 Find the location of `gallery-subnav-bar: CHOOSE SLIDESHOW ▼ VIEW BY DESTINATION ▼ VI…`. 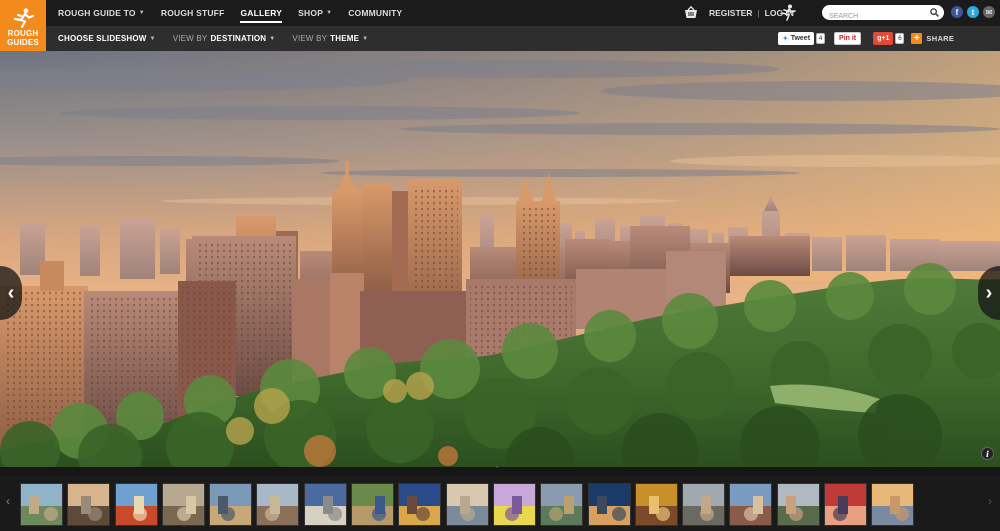

gallery-subnav-bar: CHOOSE SLIDESHOW ▼ VIEW BY DESTINATION ▼ VI… is located at coordinates (500, 38).